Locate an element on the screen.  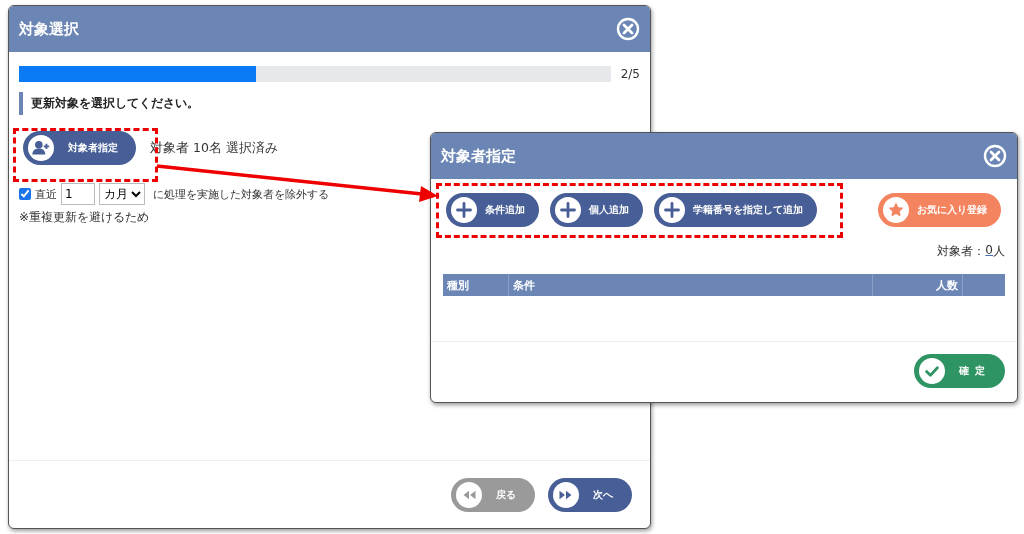
unit-select: カ月 is located at coordinates (122, 194).